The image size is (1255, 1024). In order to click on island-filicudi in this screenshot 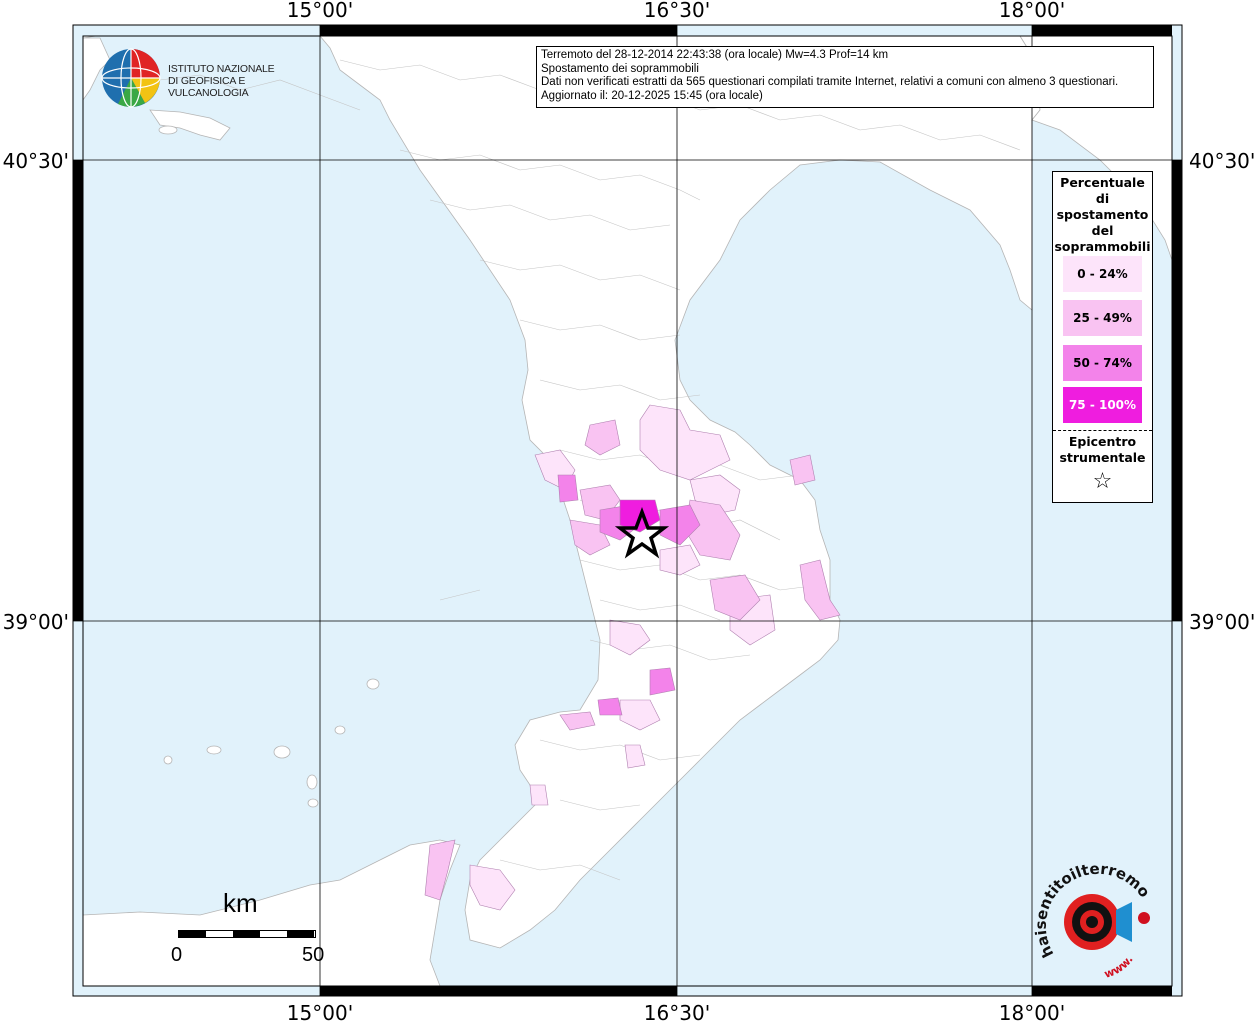, I will do `click(214, 750)`.